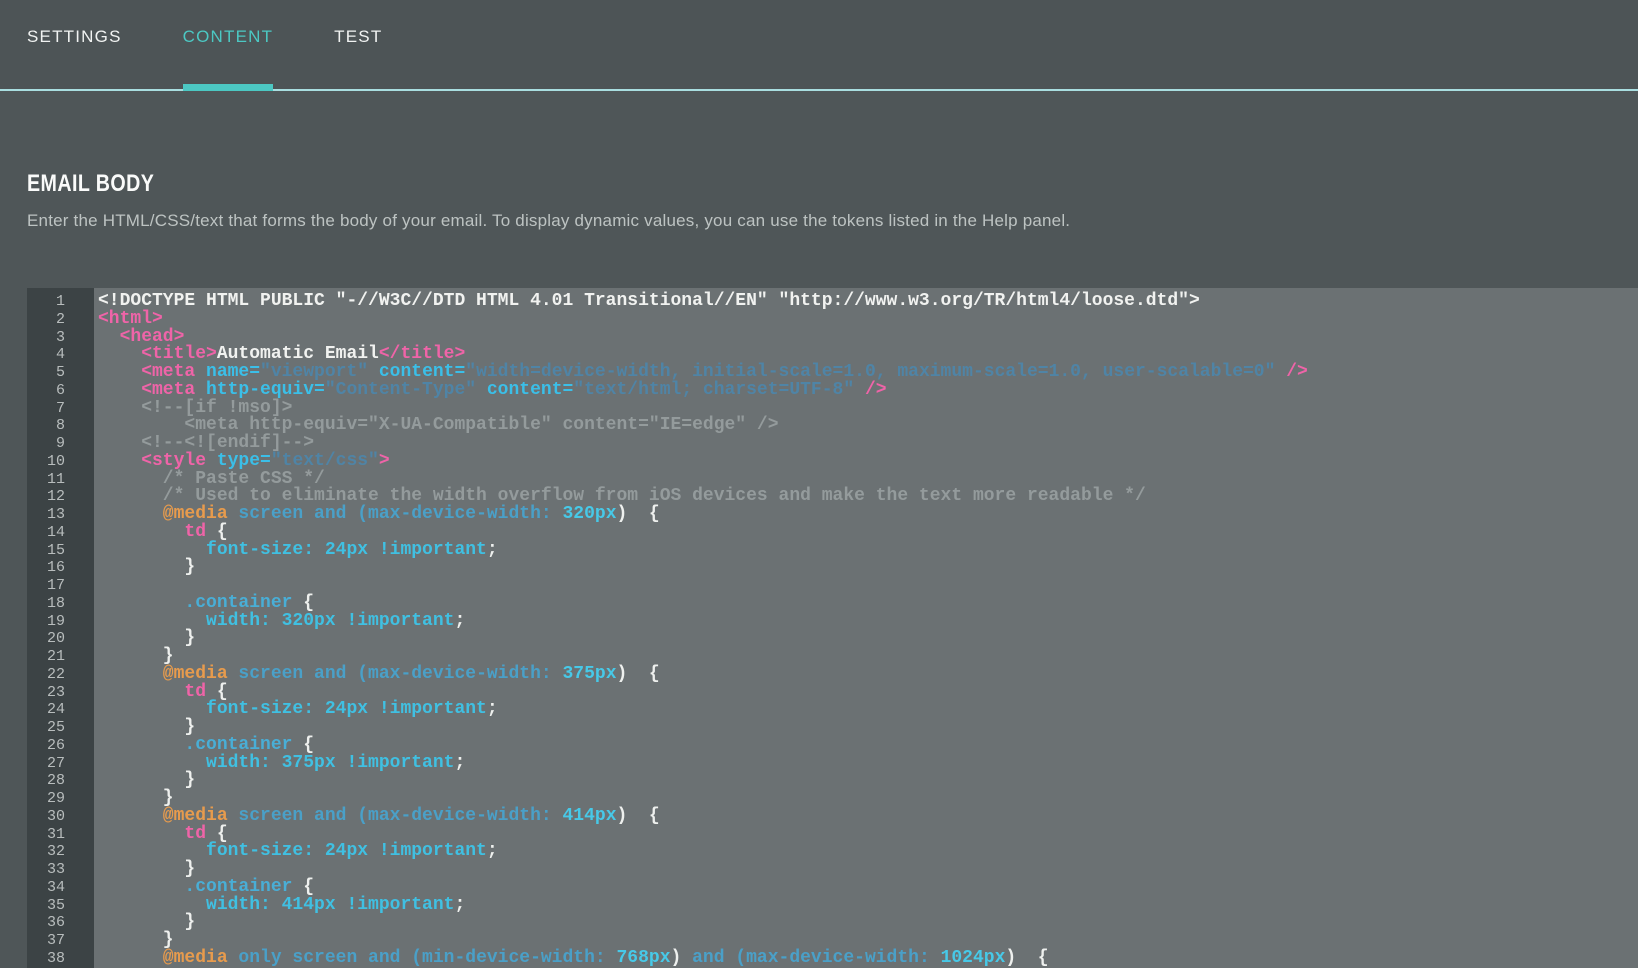 The height and width of the screenshot is (968, 1638). Describe the element at coordinates (55, 710) in the screenshot. I see `line-number: 24` at that location.